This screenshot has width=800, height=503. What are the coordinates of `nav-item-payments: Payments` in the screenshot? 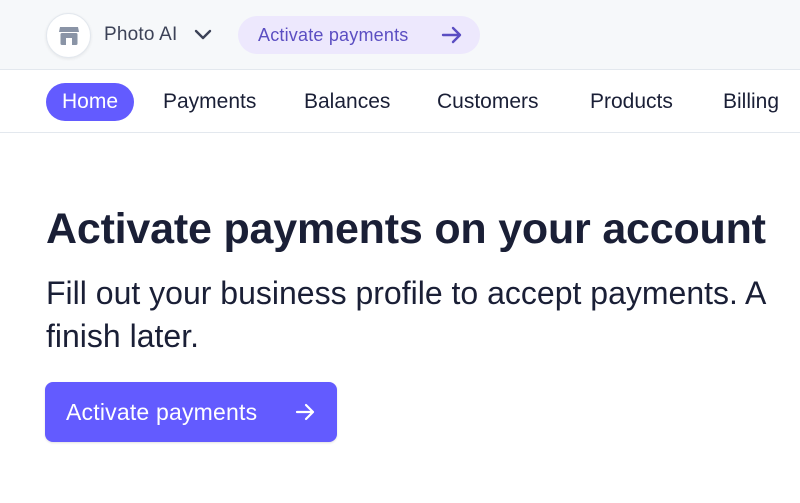 It's located at (209, 102).